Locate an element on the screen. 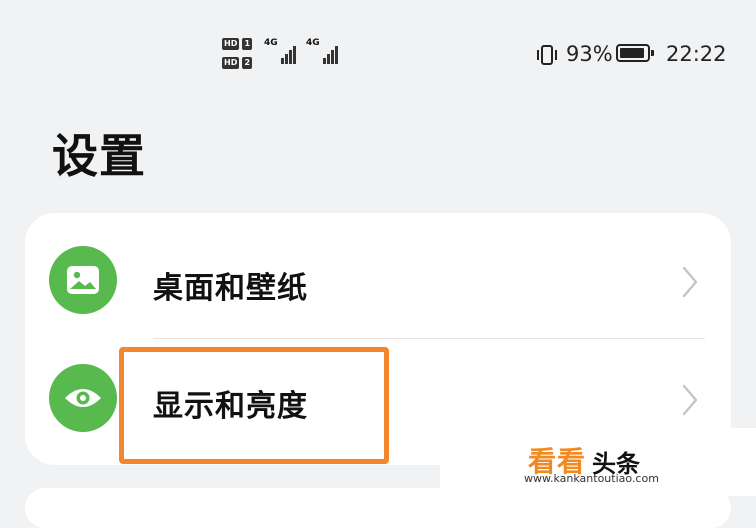  status-bar: HD 1 HD 2 4G 4G 93% 22:22 is located at coordinates (378, 54).